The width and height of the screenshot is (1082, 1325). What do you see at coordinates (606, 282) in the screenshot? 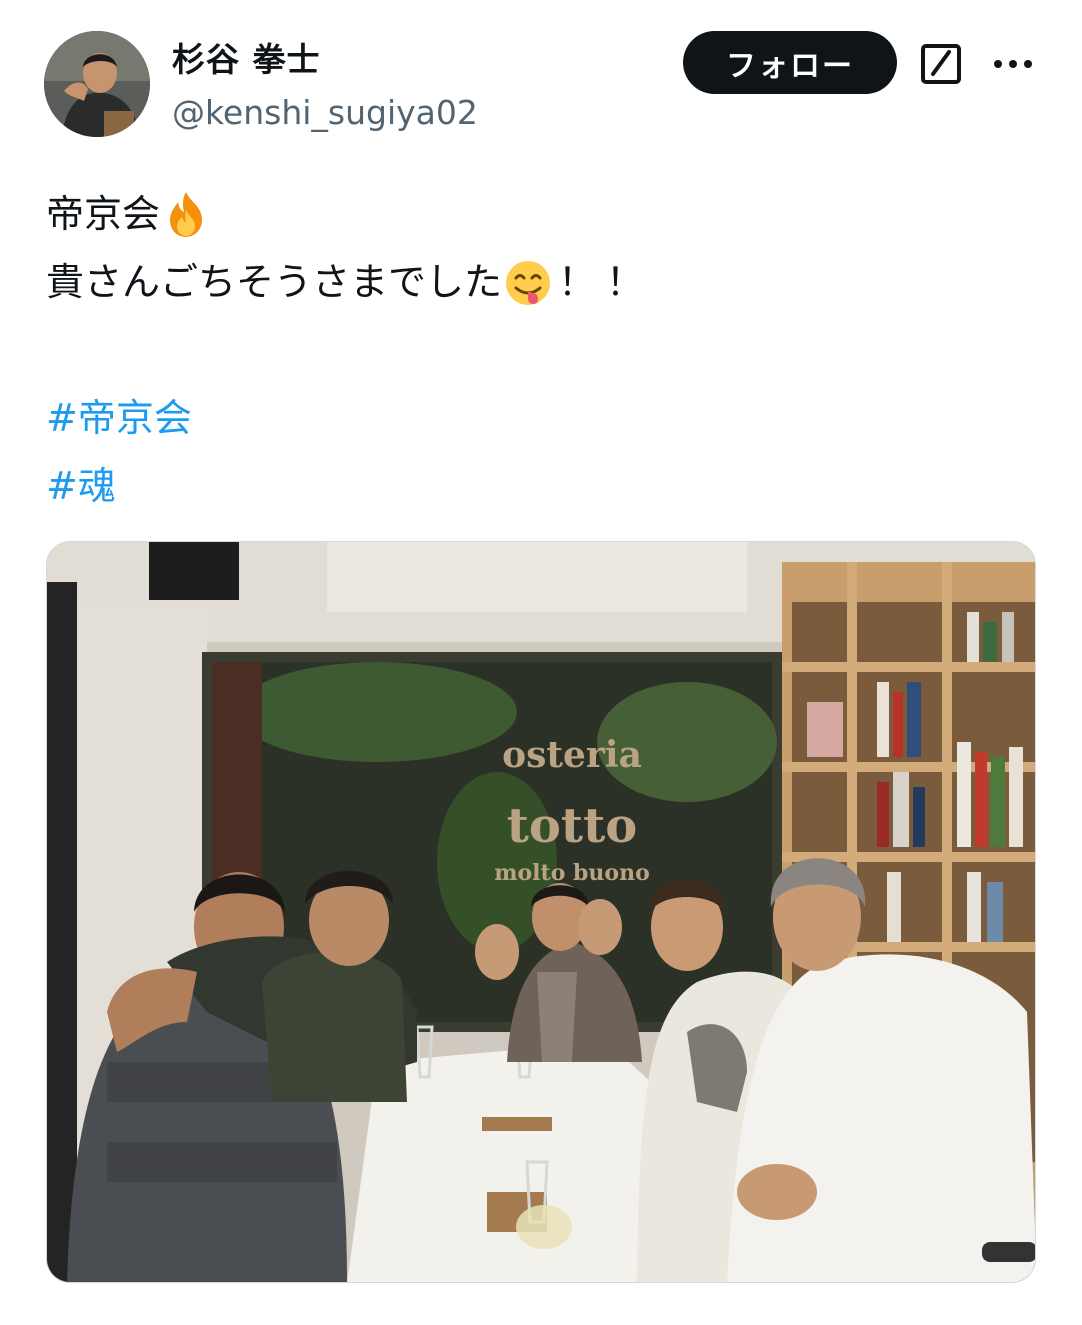
I see `tweet-line-2-suffix: ！！` at bounding box center [606, 282].